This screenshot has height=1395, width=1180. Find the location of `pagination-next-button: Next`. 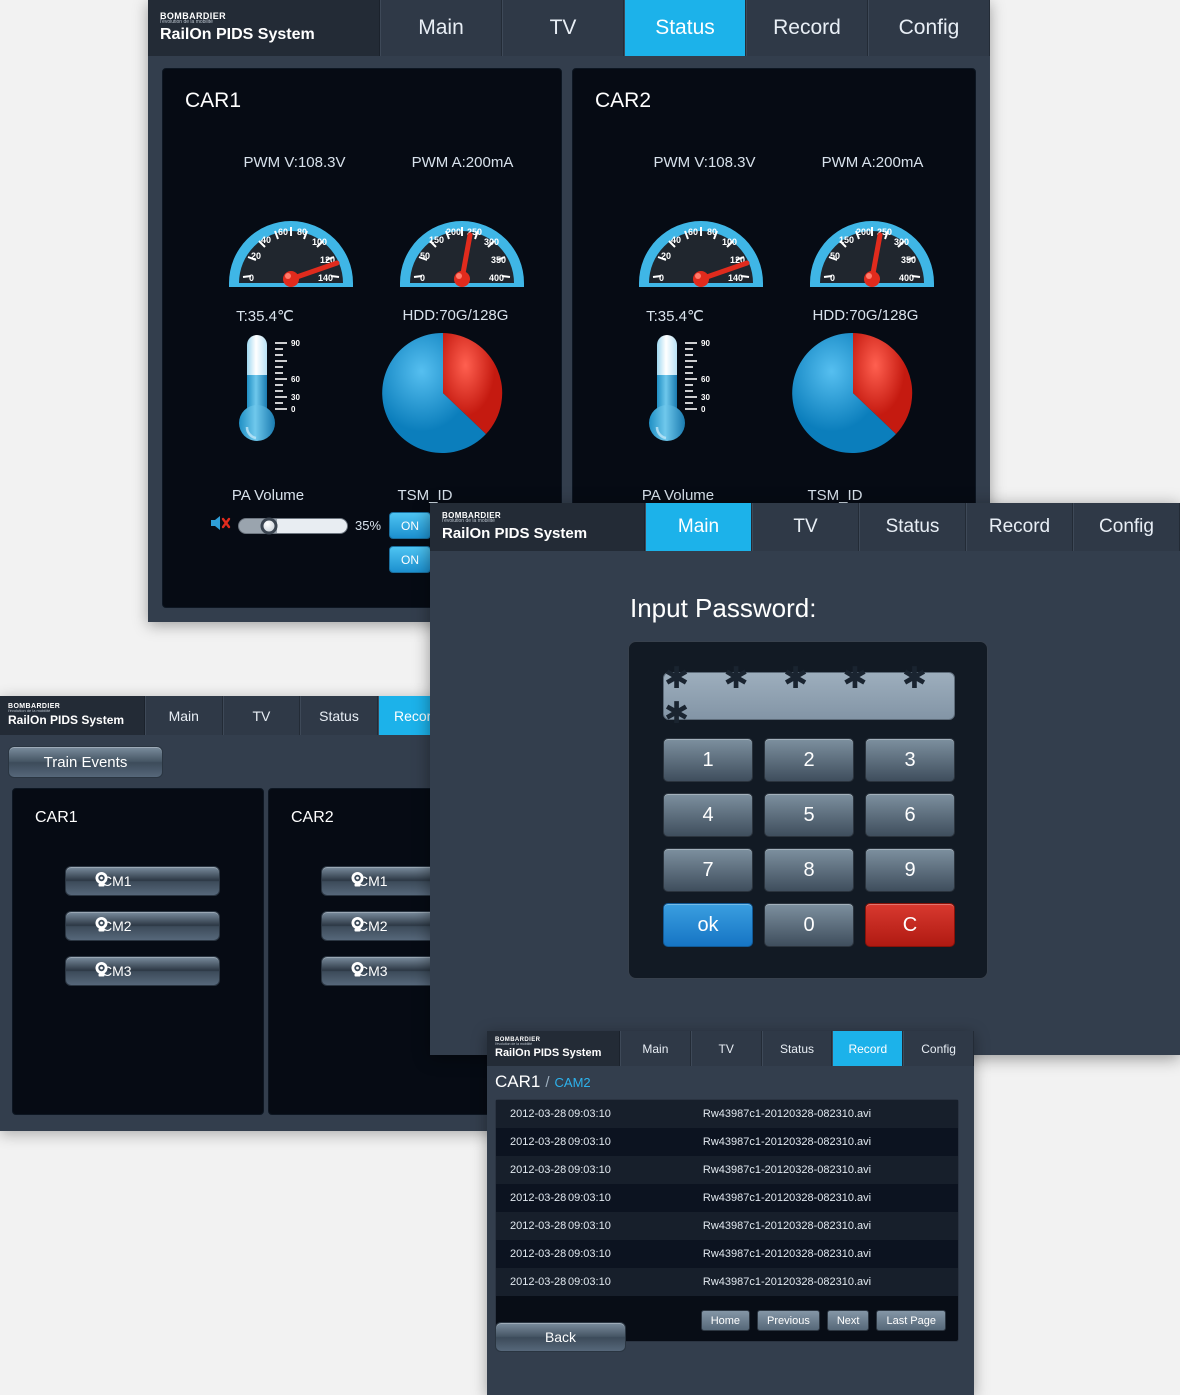

pagination-next-button: Next is located at coordinates (848, 1320).